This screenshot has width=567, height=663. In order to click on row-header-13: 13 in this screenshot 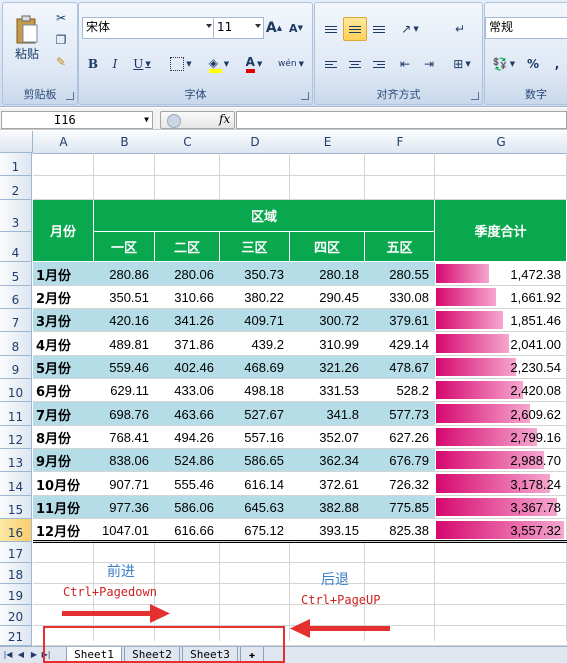, I will do `click(16, 460)`.